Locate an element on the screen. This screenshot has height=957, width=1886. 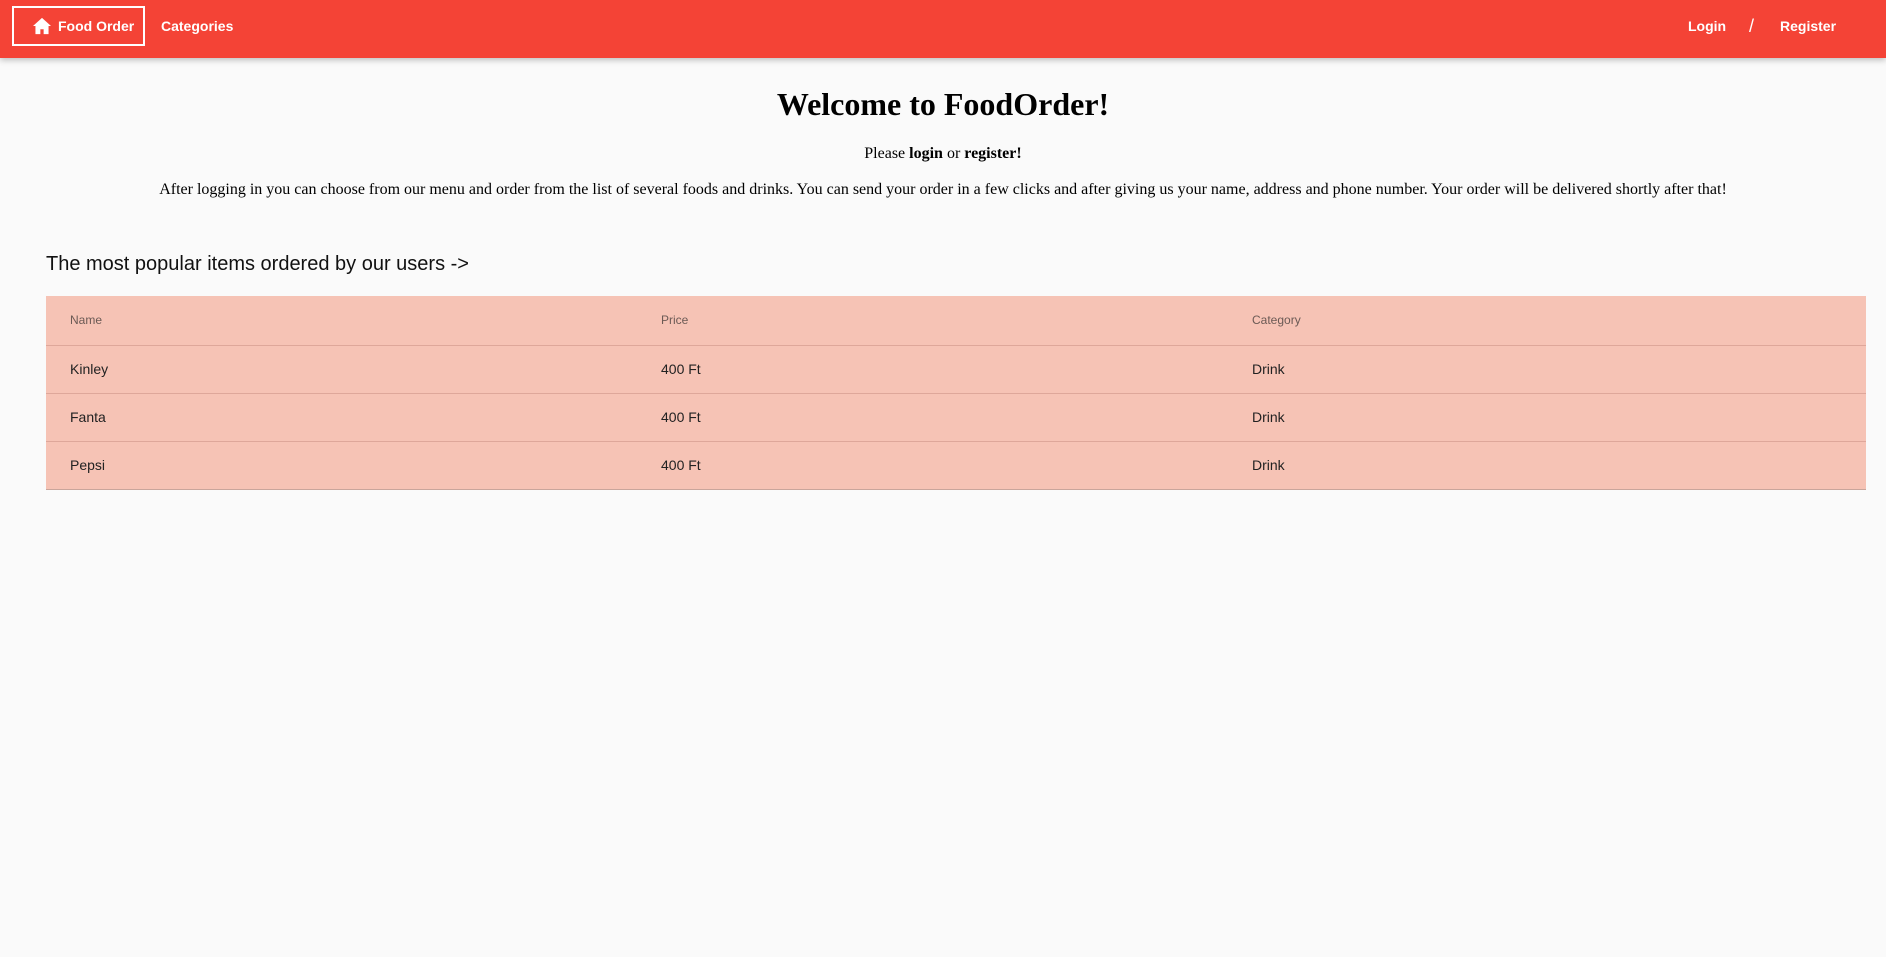
register-prompt-link: register! is located at coordinates (992, 153).